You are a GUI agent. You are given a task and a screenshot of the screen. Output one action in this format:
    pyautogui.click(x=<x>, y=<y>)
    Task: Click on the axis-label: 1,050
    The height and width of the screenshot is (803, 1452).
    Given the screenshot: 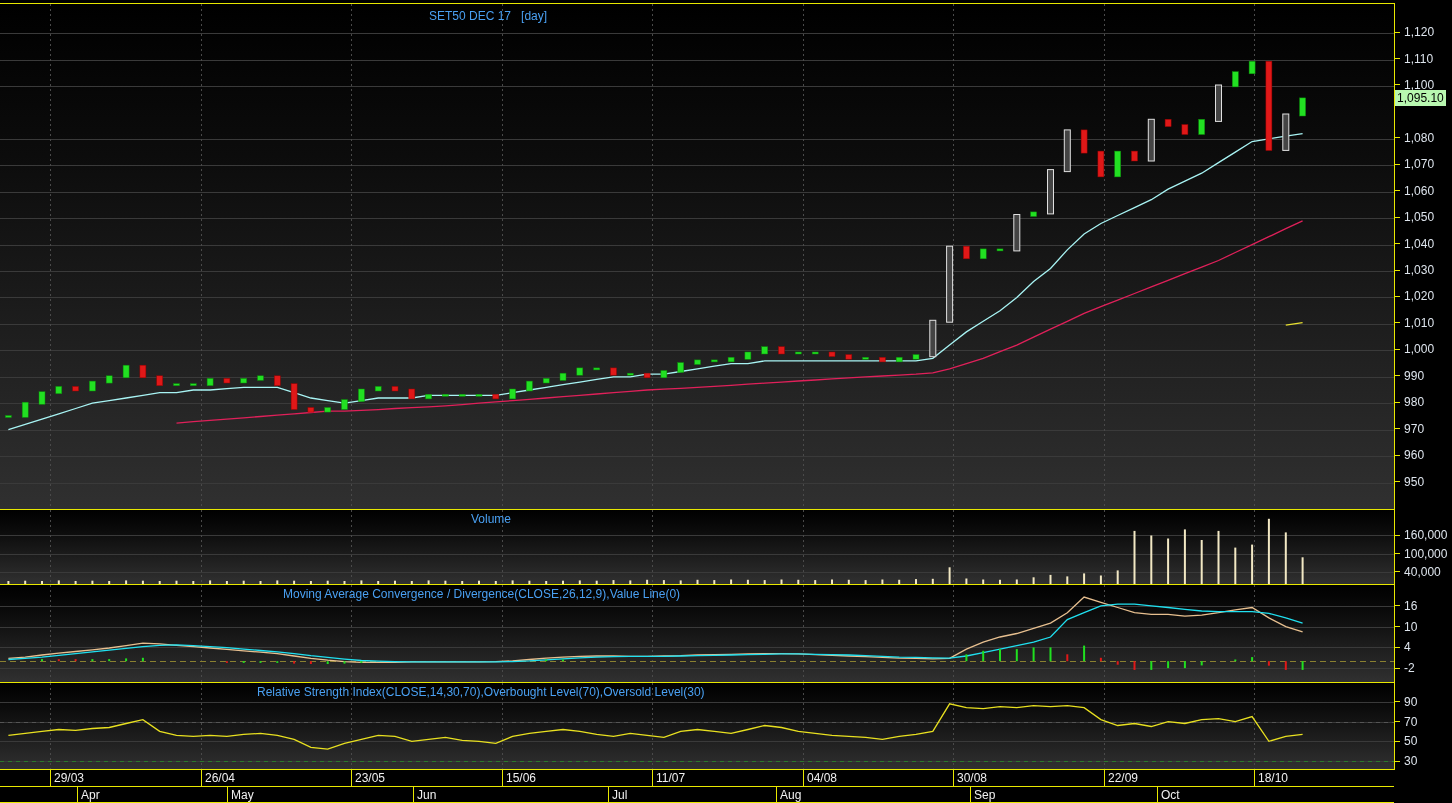 What is the action you would take?
    pyautogui.click(x=1415, y=217)
    